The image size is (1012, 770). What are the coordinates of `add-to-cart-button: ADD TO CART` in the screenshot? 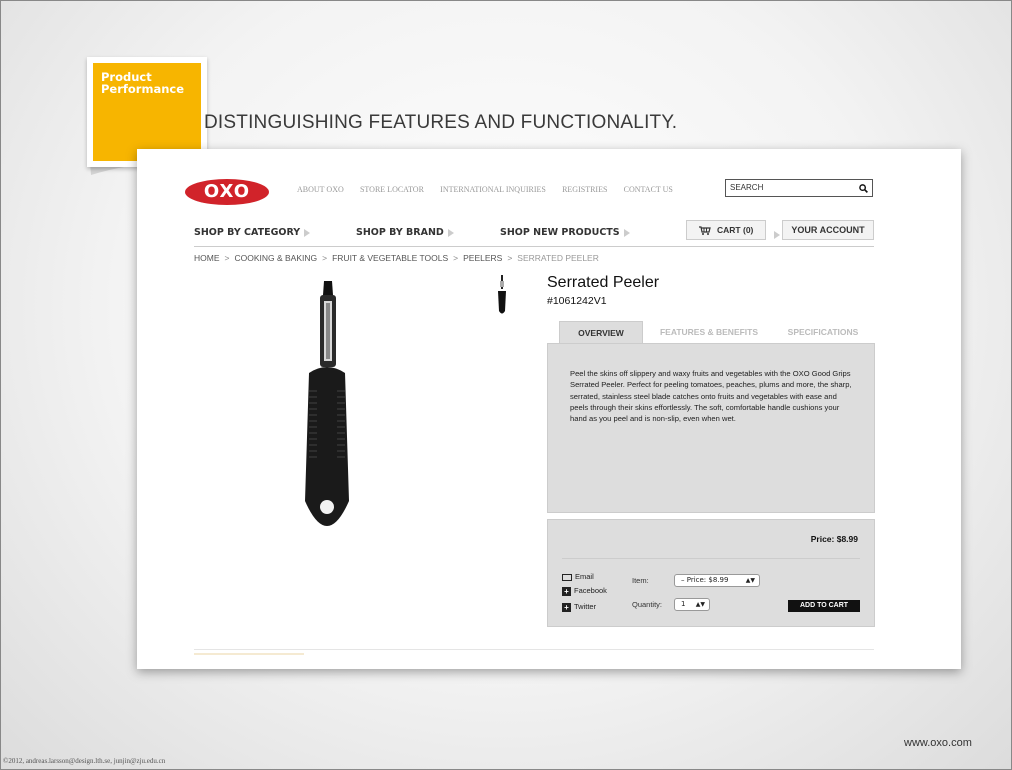 It's located at (824, 606).